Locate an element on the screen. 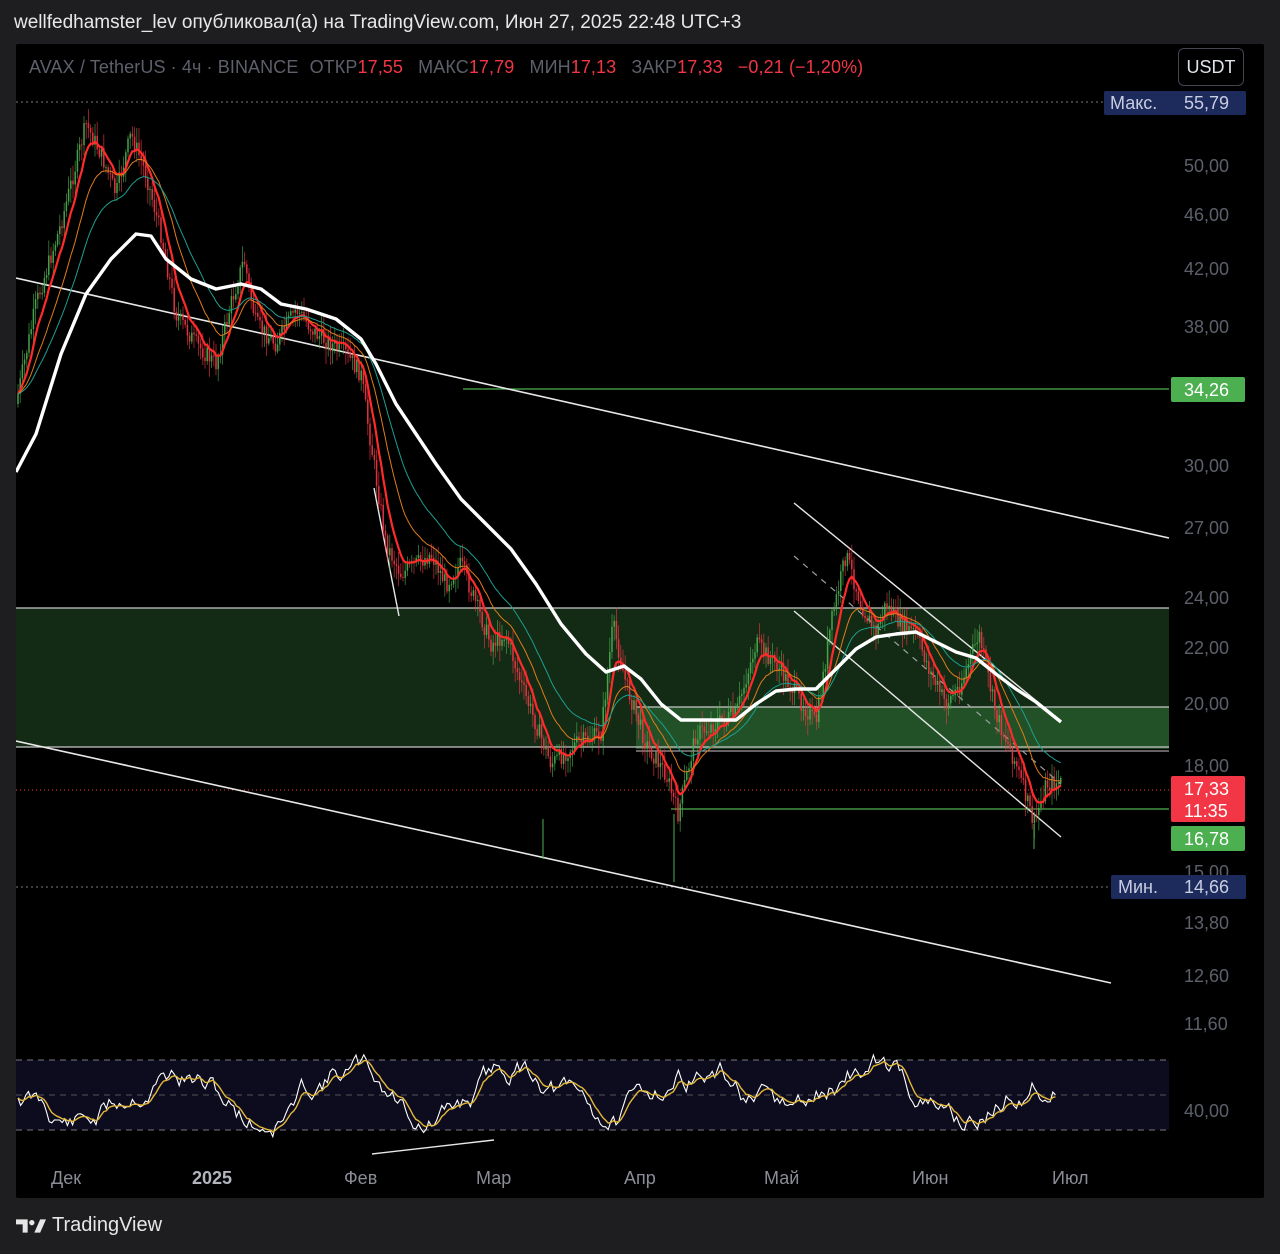 This screenshot has height=1254, width=1280. level-upper-badge: 34,26 is located at coordinates (1208, 389).